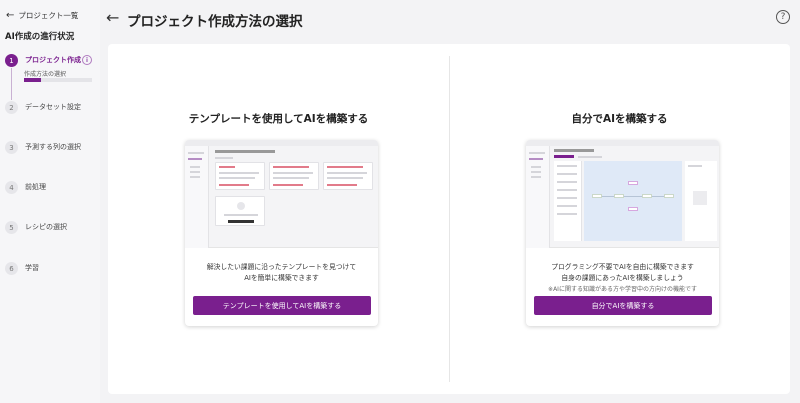 The width and height of the screenshot is (800, 403). Describe the element at coordinates (53, 60) in the screenshot. I see `step-label: プロジェクト作成` at that location.